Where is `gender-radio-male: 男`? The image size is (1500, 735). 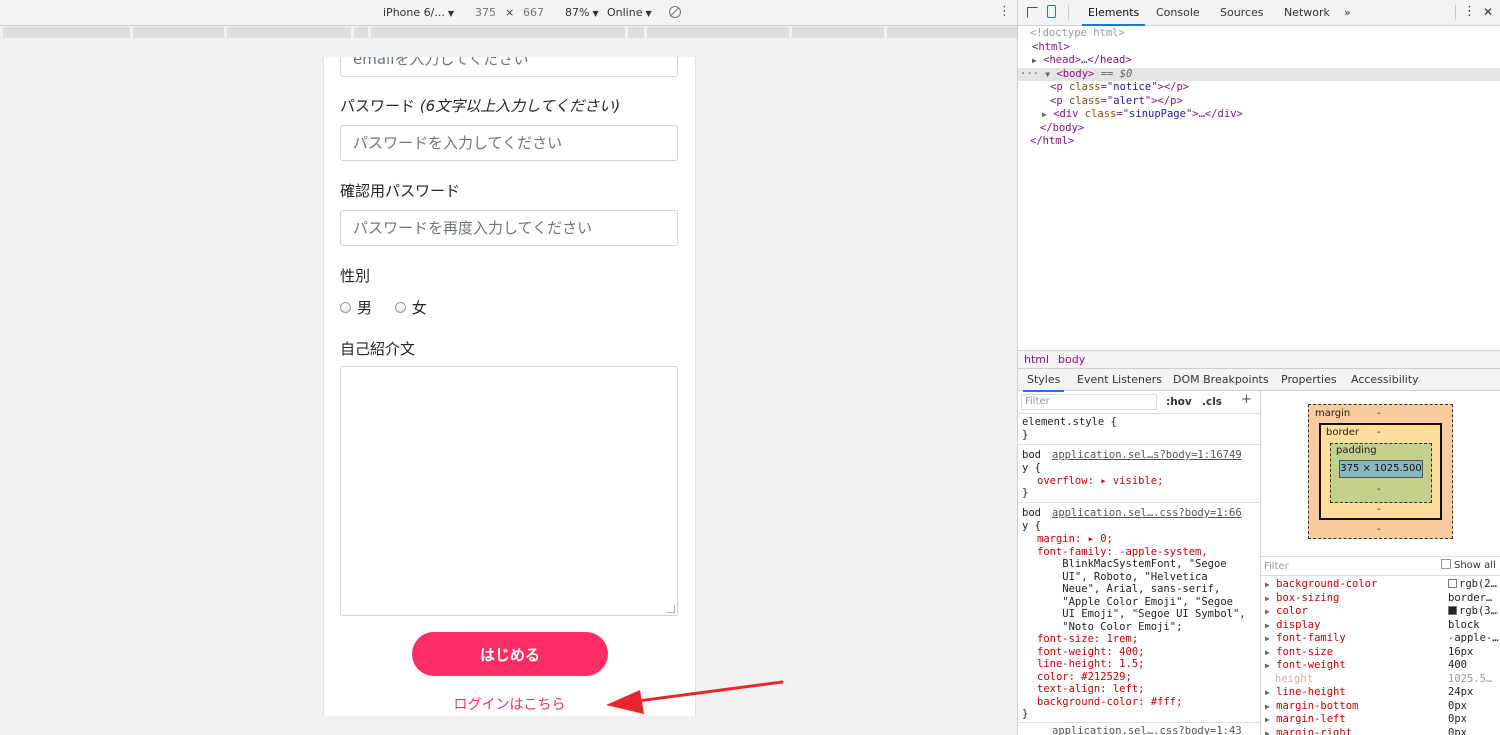 gender-radio-male: 男 is located at coordinates (356, 307).